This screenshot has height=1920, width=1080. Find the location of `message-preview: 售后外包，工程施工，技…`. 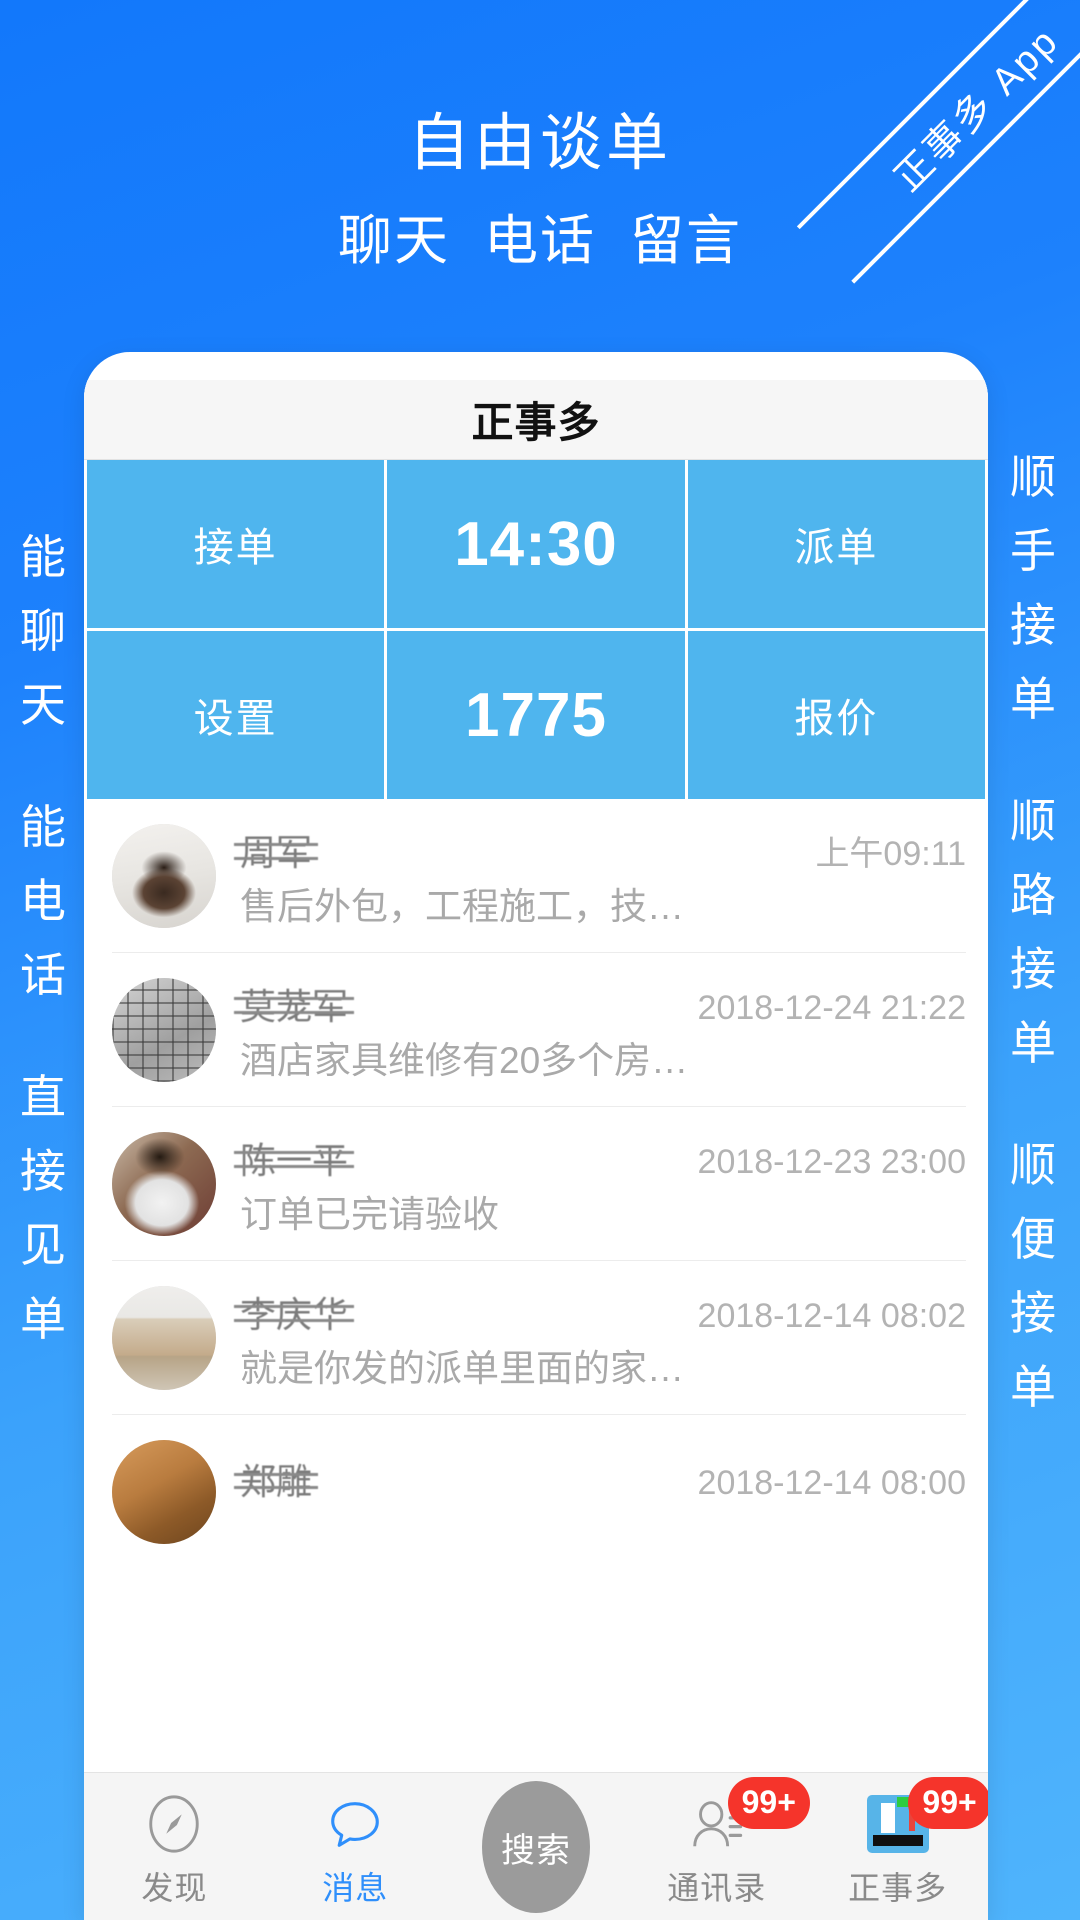

message-preview: 售后外包，工程施工，技… is located at coordinates (462, 906).